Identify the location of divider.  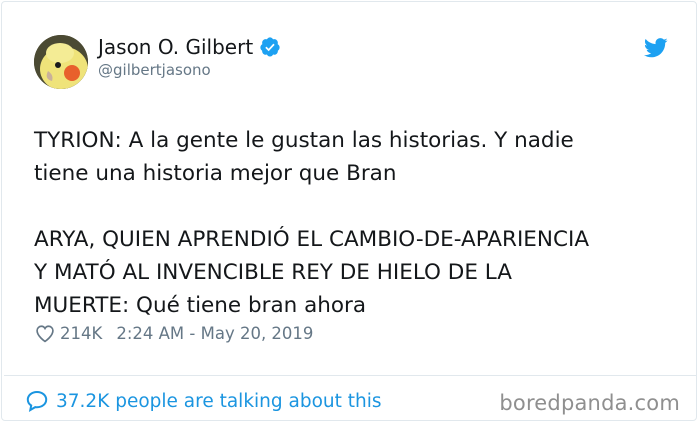
(350, 375).